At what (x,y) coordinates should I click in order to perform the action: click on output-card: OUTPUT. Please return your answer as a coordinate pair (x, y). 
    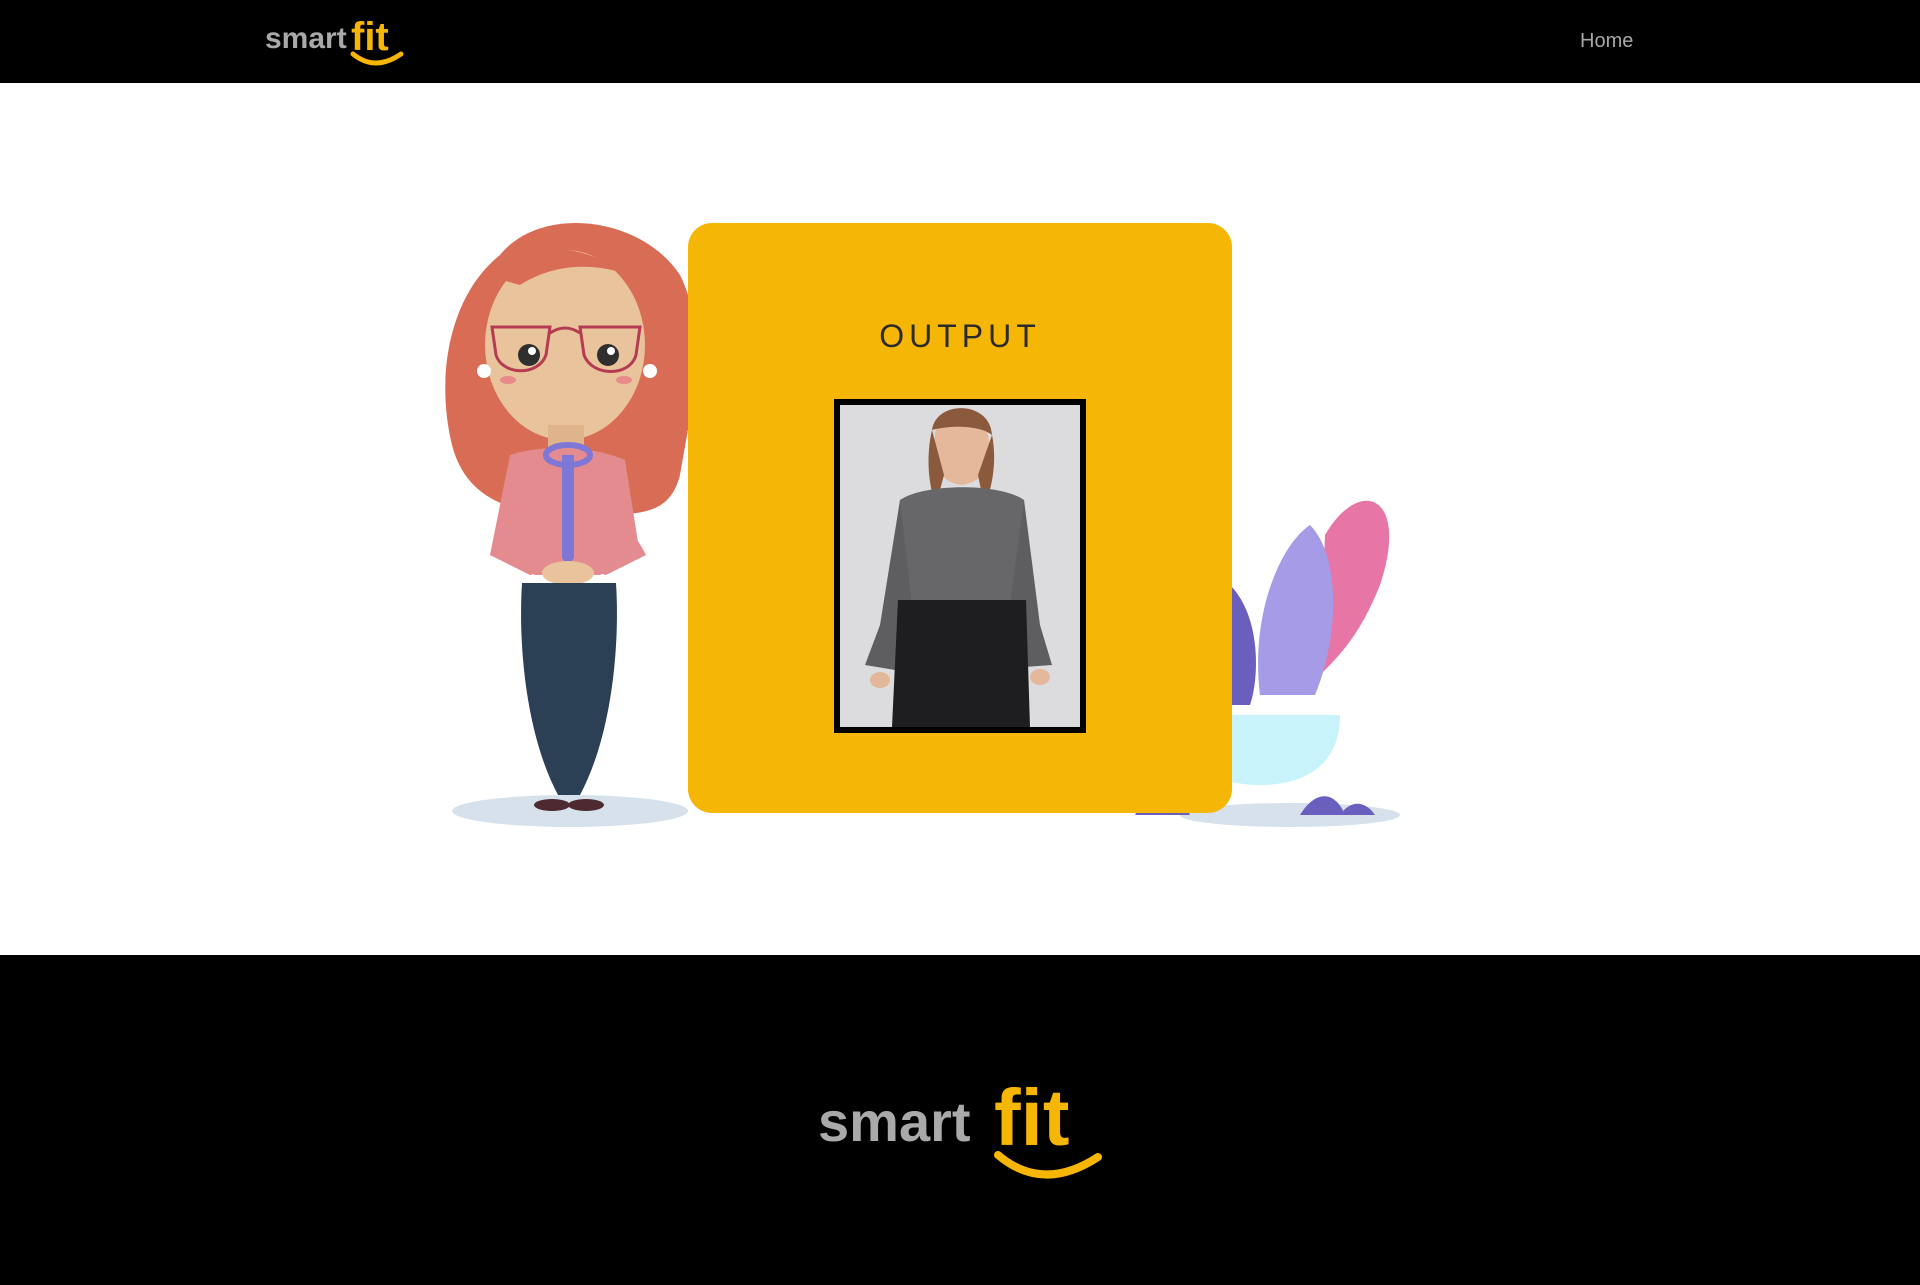
    Looking at the image, I should click on (960, 518).